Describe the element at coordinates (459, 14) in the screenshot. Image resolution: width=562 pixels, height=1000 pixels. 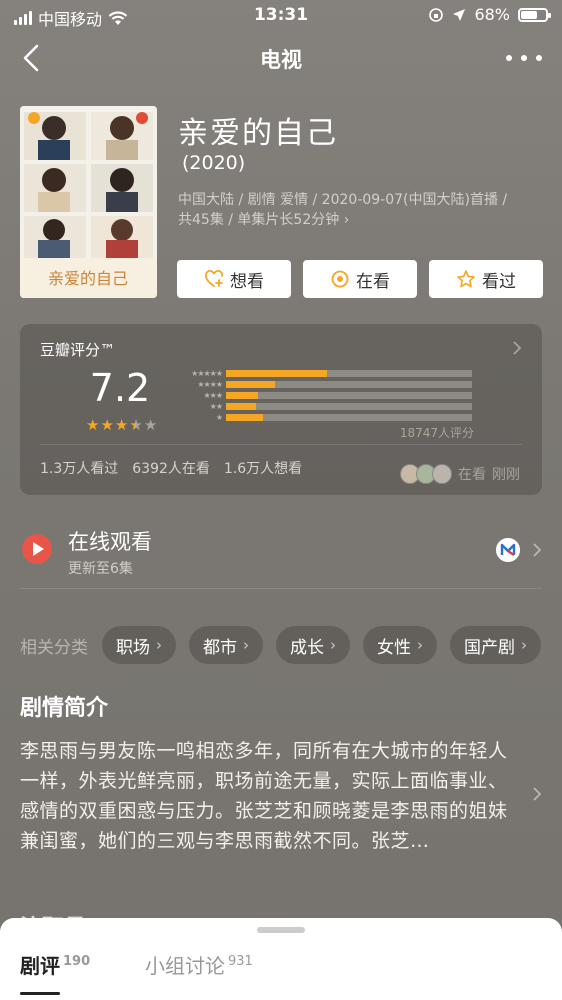
I see `location-icon` at that location.